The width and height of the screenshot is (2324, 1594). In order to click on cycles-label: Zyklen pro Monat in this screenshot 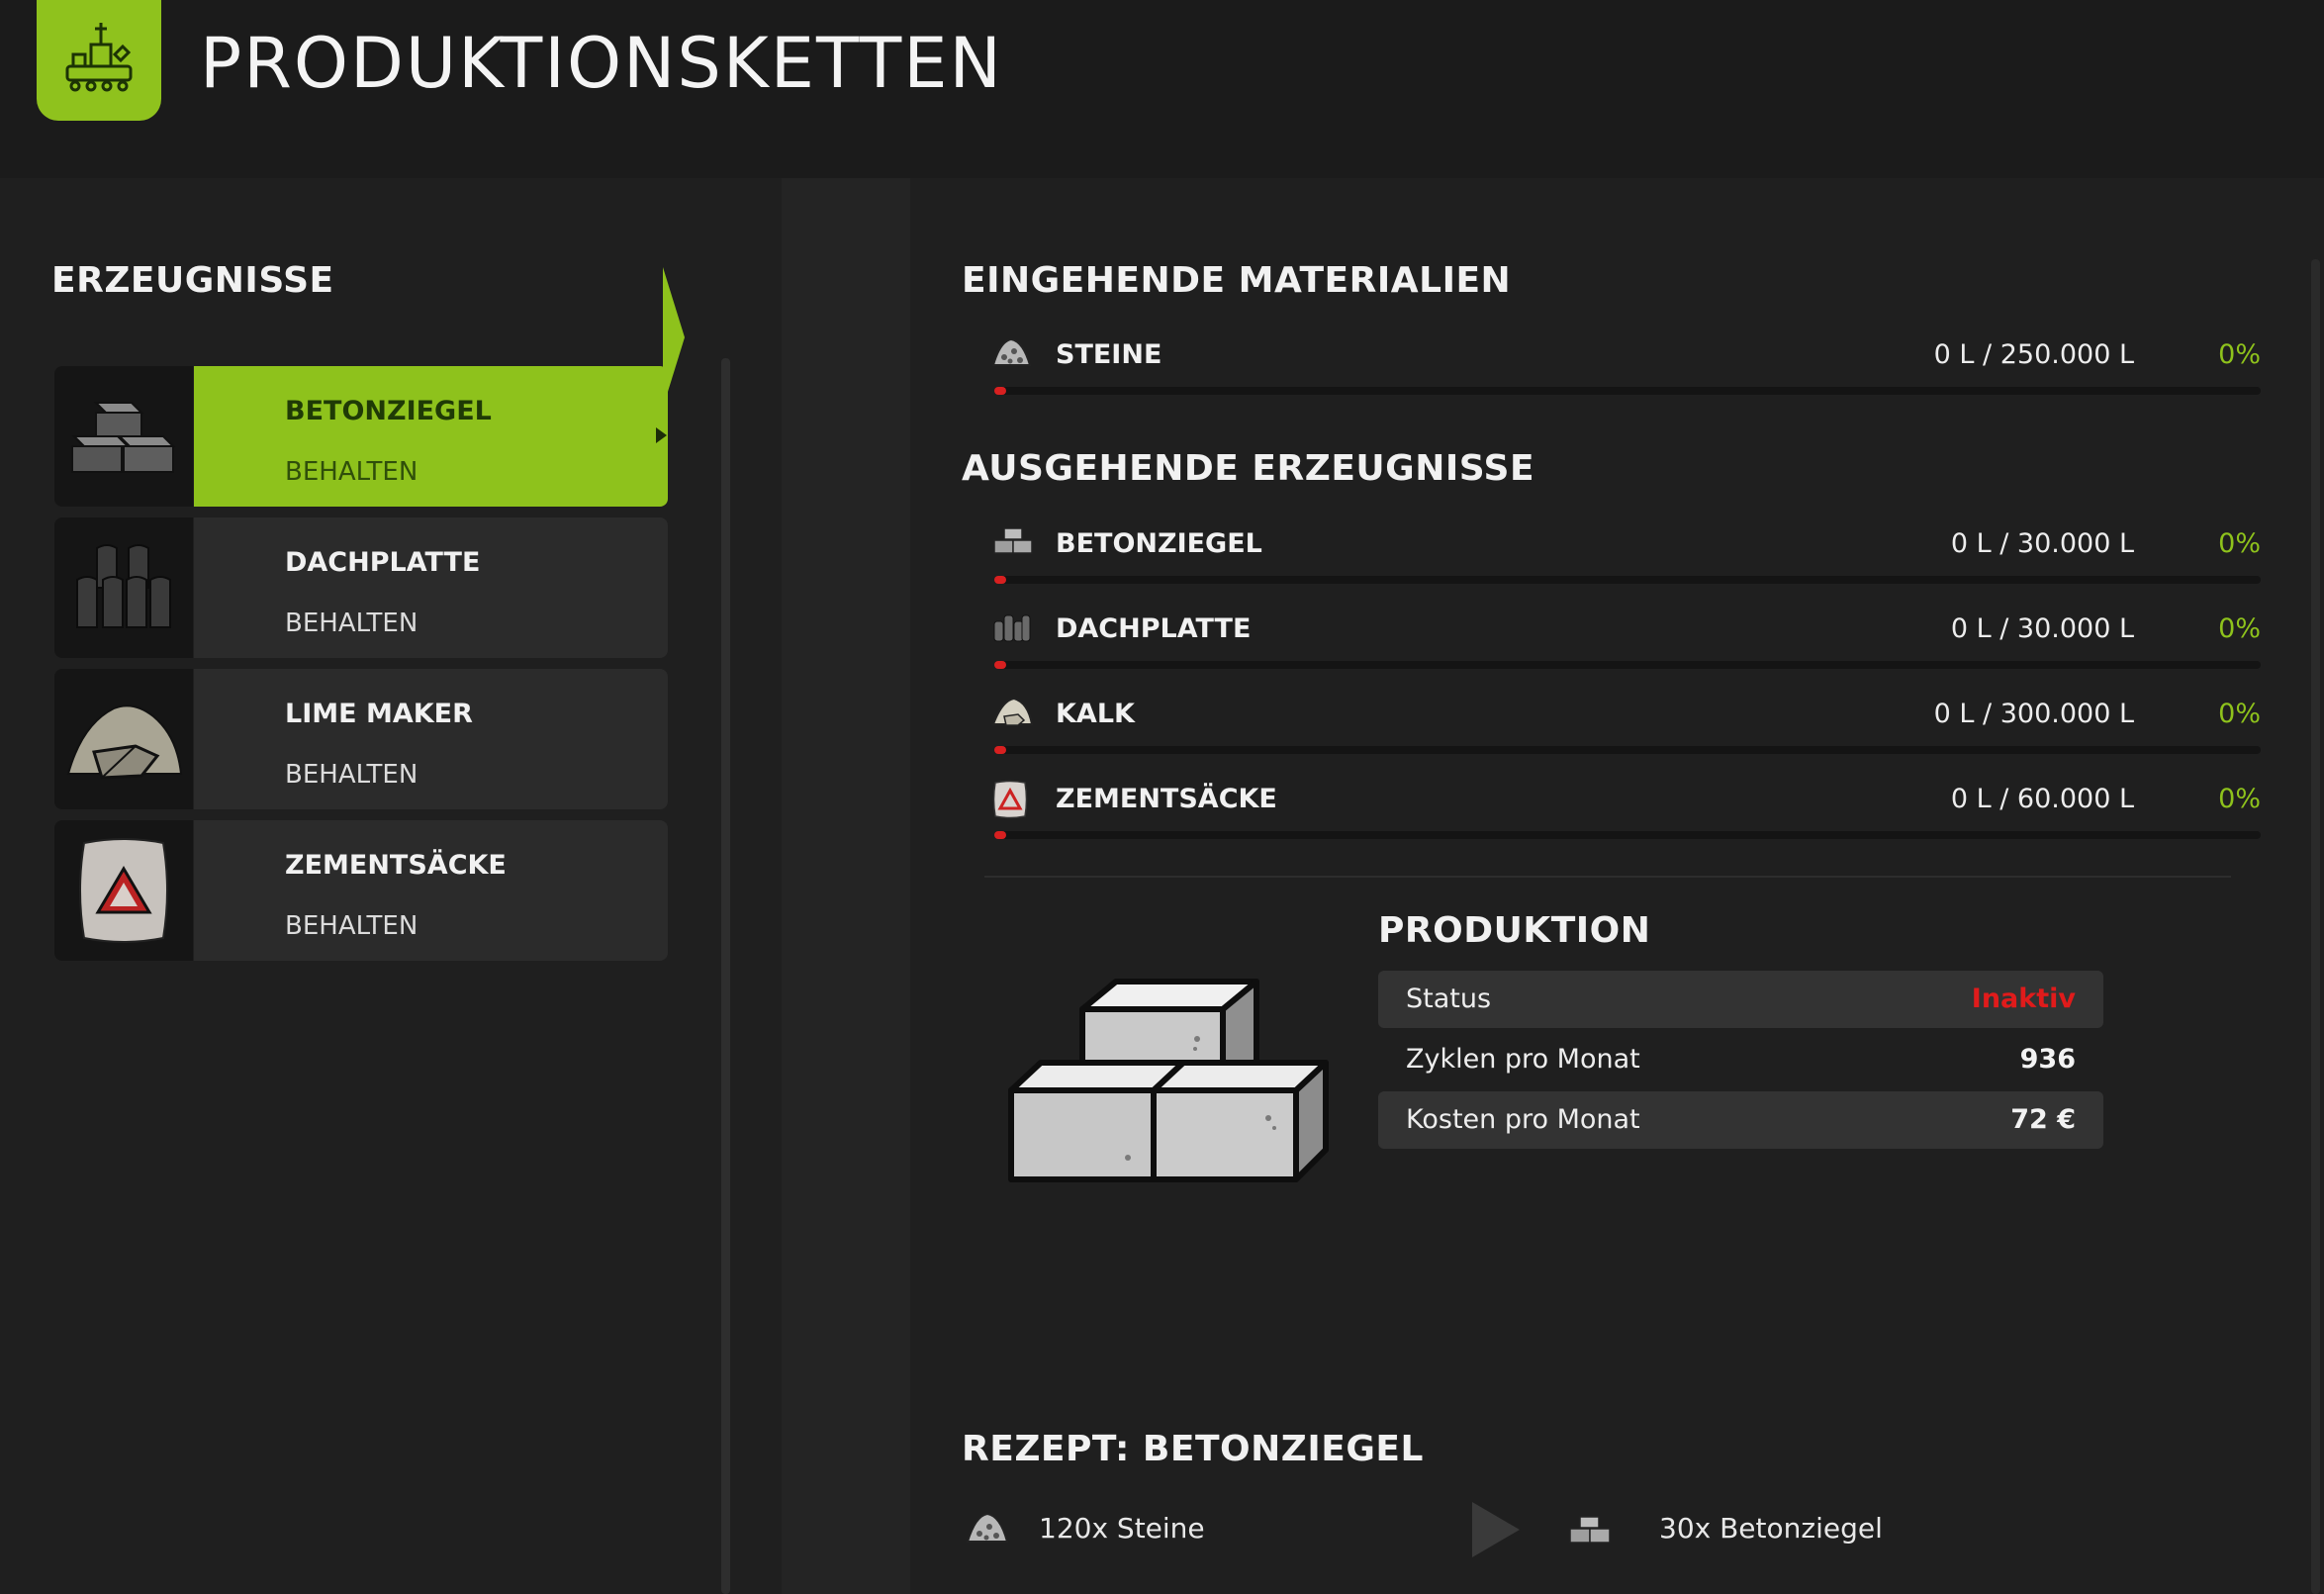, I will do `click(1523, 1059)`.